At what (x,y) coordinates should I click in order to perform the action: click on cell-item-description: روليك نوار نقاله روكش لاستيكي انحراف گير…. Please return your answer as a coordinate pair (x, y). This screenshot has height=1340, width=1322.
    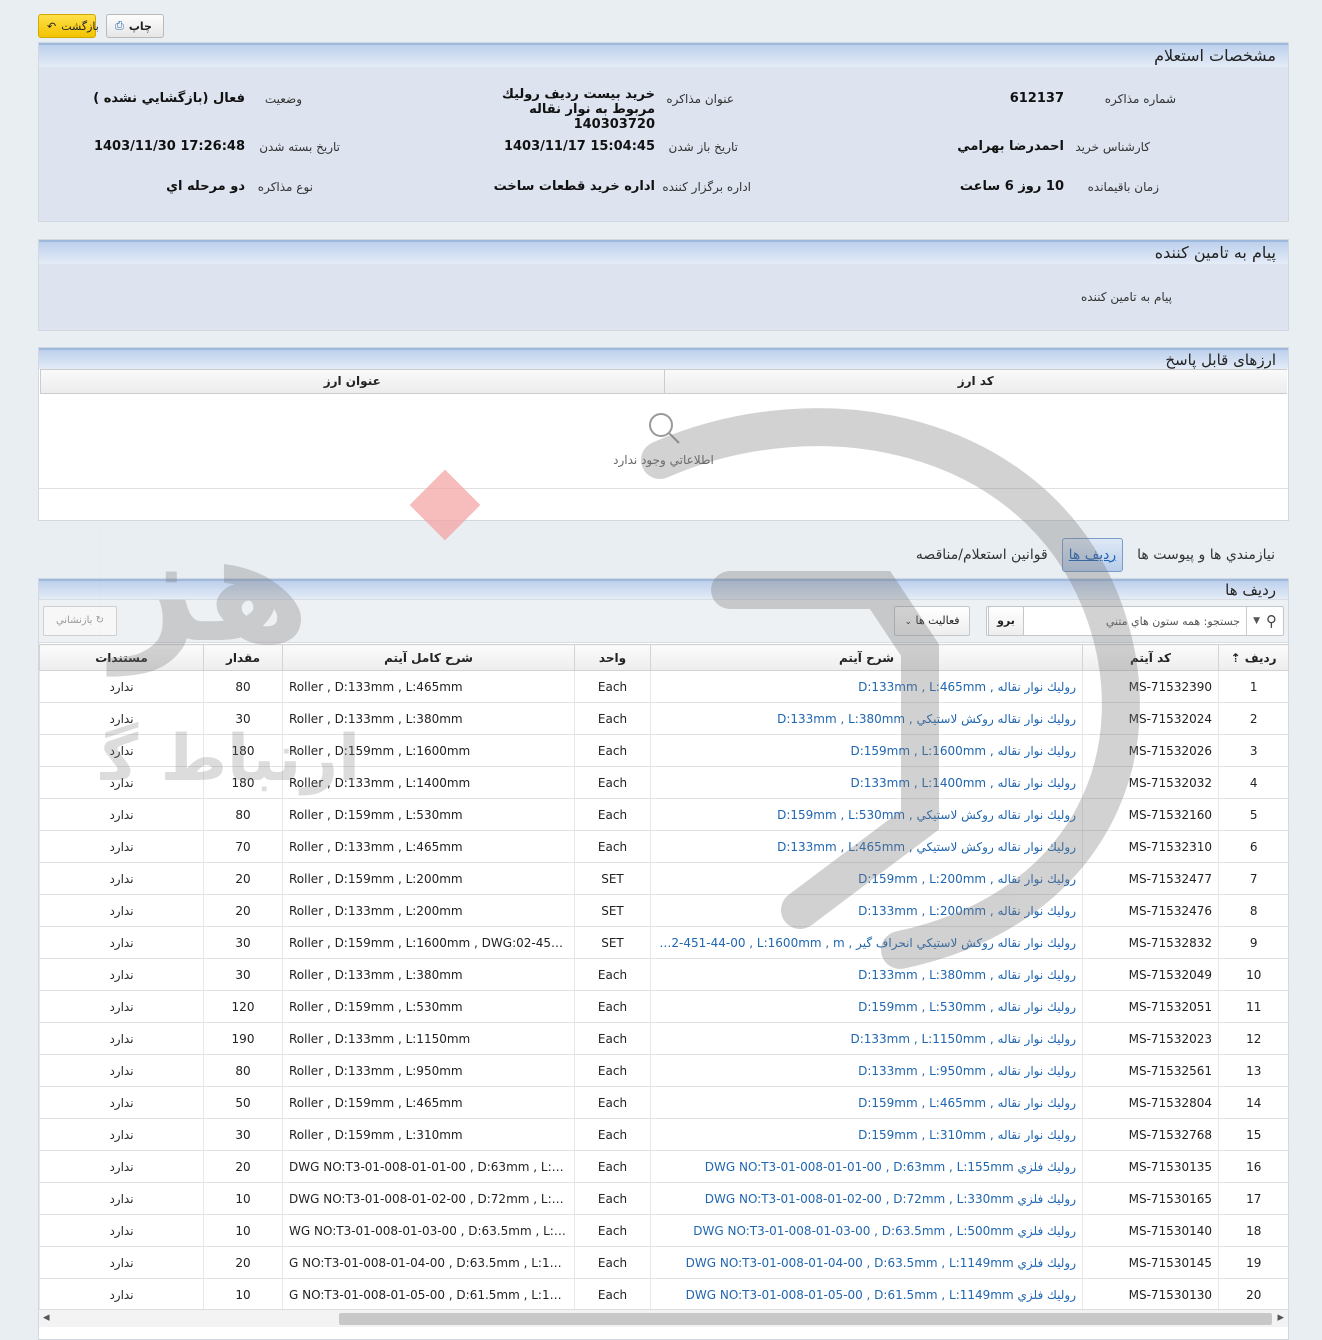
    Looking at the image, I should click on (866, 942).